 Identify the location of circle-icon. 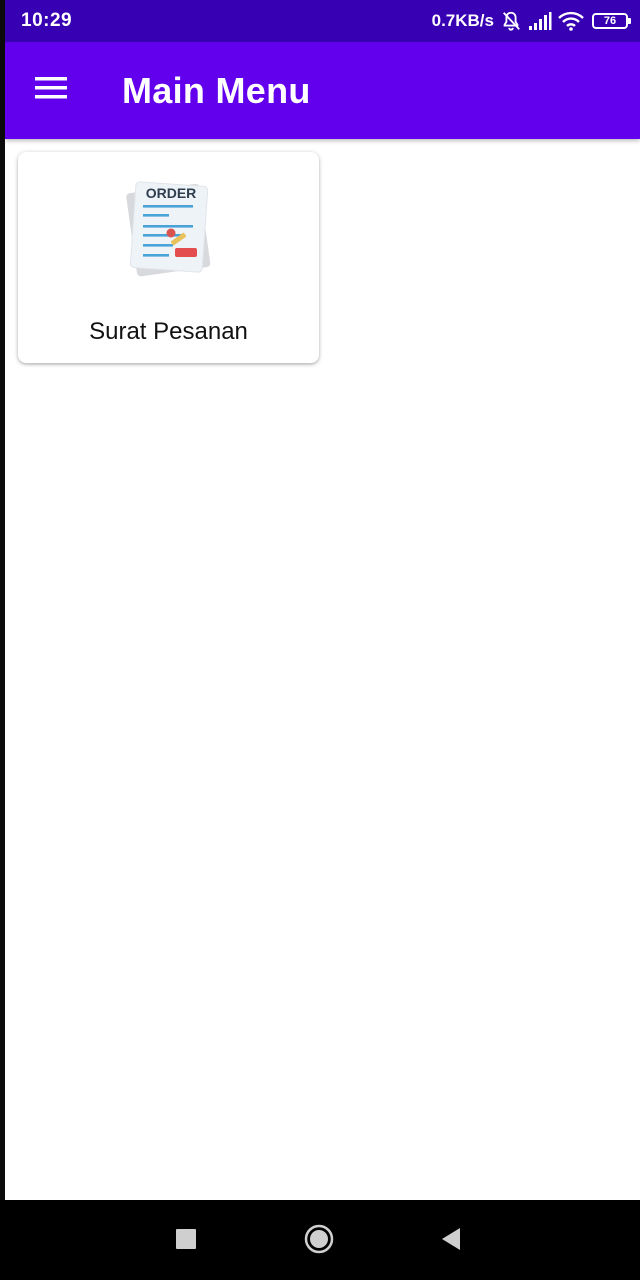
(319, 1241).